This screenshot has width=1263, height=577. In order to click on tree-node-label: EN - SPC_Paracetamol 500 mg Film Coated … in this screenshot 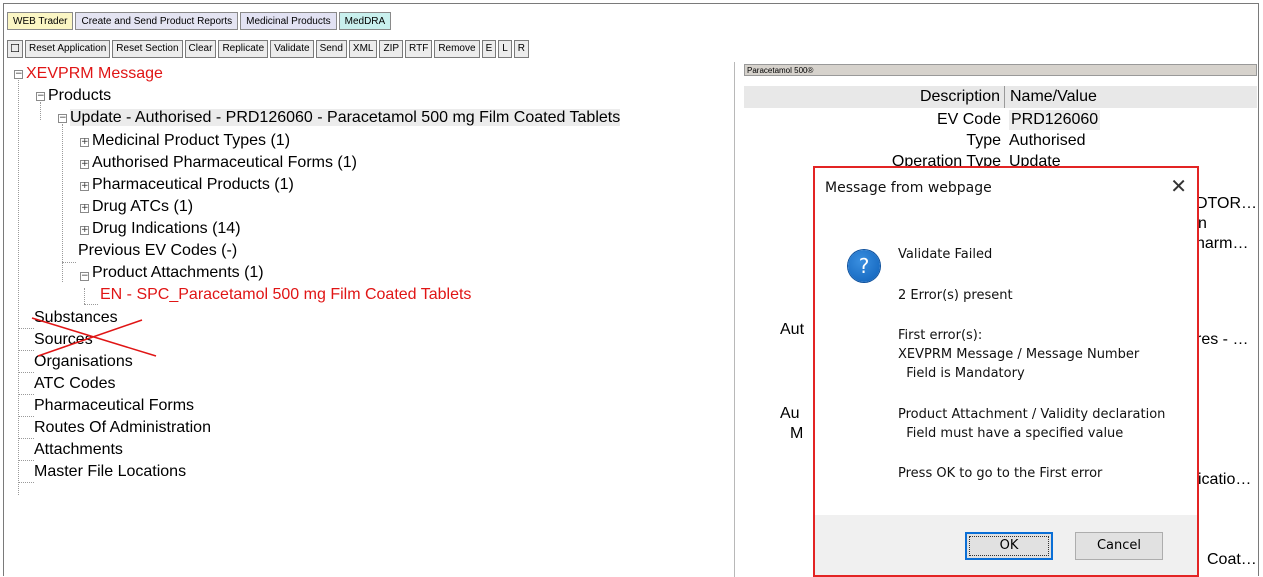, I will do `click(286, 294)`.